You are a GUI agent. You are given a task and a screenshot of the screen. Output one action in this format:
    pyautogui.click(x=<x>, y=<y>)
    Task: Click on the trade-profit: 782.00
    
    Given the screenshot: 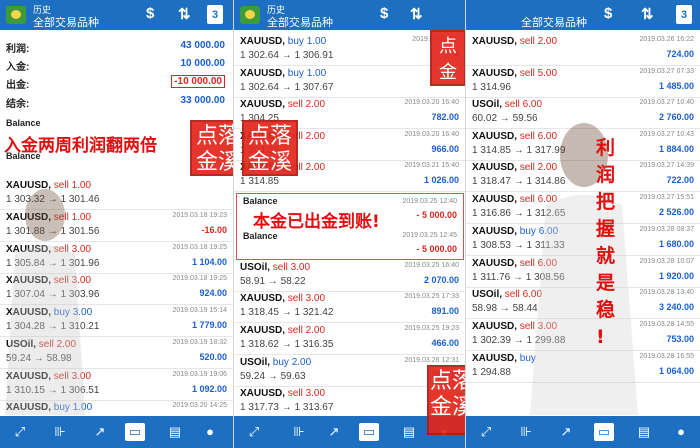 What is the action you would take?
    pyautogui.click(x=445, y=117)
    